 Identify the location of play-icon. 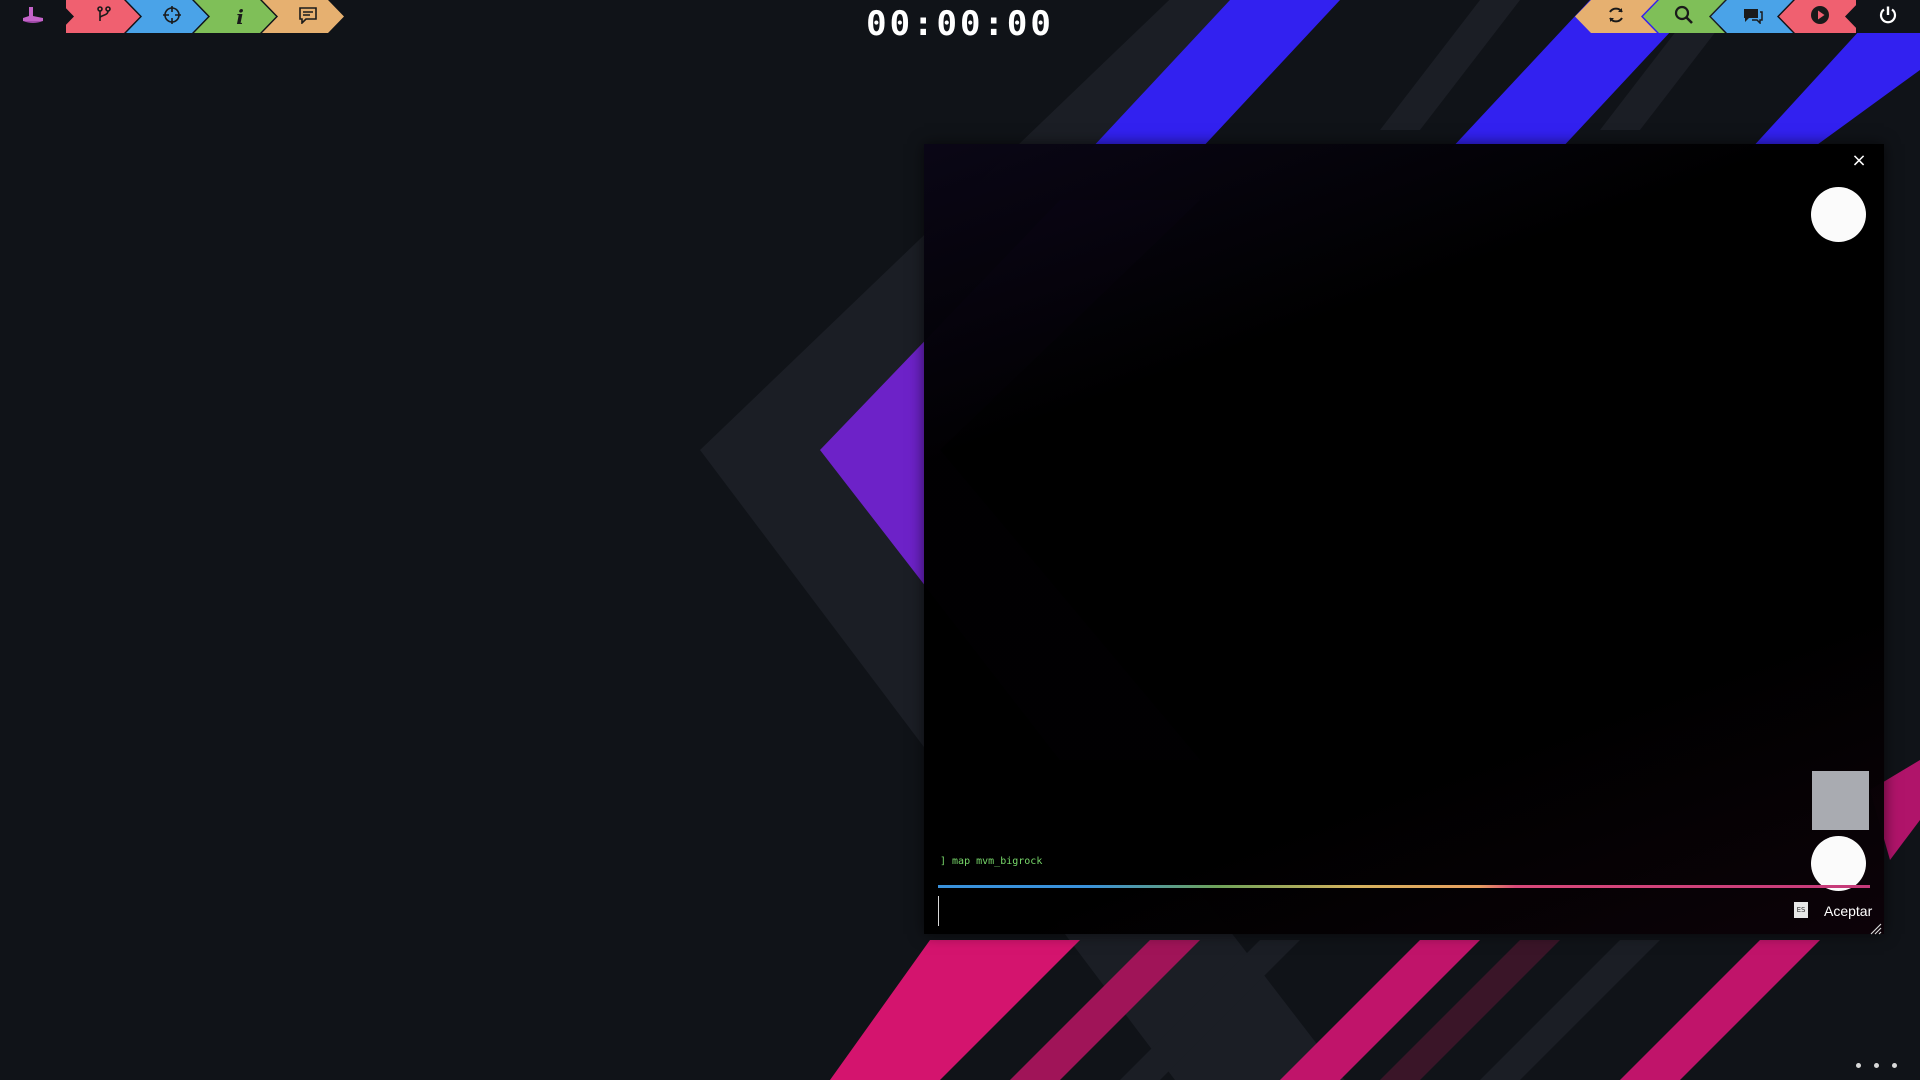
(1820, 17).